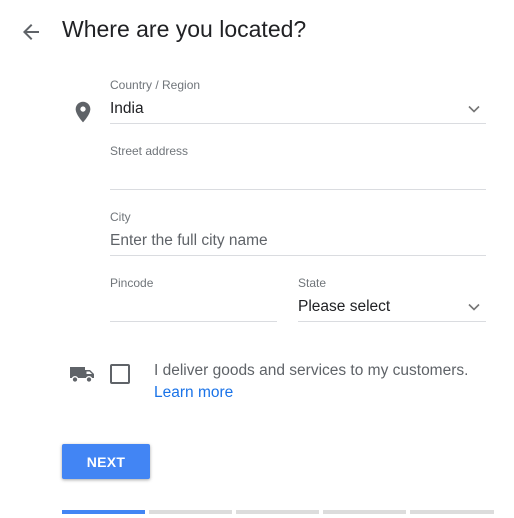  Describe the element at coordinates (298, 168) in the screenshot. I see `street-address-field: Street address` at that location.